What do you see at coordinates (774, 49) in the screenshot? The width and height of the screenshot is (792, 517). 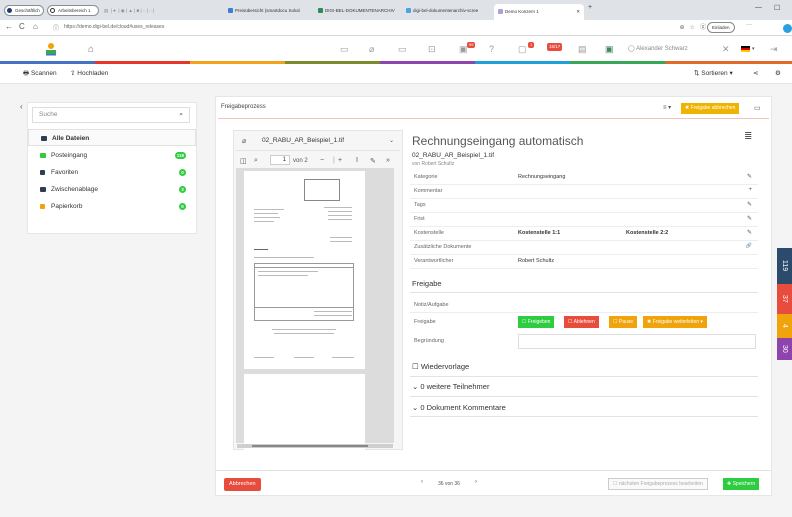 I see `logout-icon: ⇥` at bounding box center [774, 49].